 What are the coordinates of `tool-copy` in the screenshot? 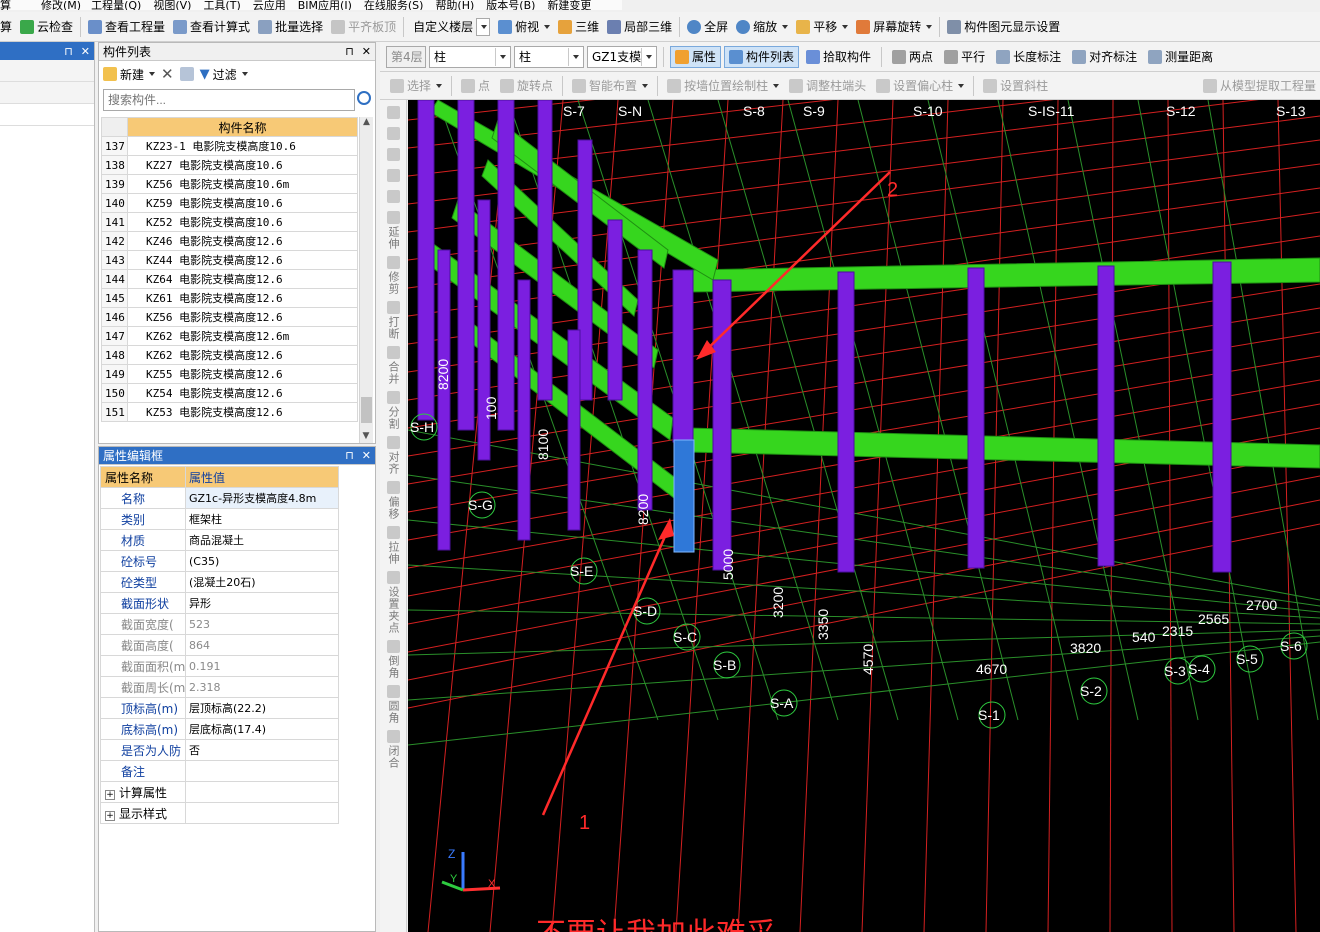 It's located at (393, 134).